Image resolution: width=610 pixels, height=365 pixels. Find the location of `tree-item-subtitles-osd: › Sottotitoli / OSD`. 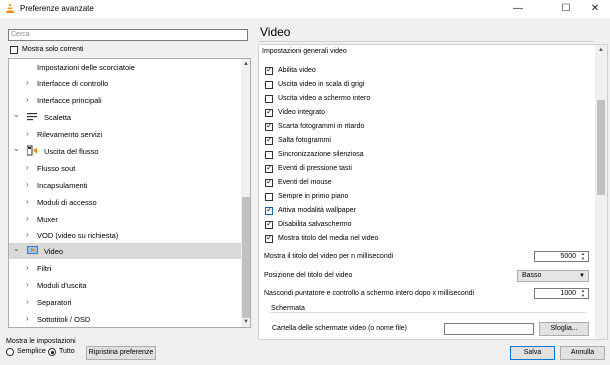

tree-item-subtitles-osd: › Sottotitoli / OSD is located at coordinates (125, 319).